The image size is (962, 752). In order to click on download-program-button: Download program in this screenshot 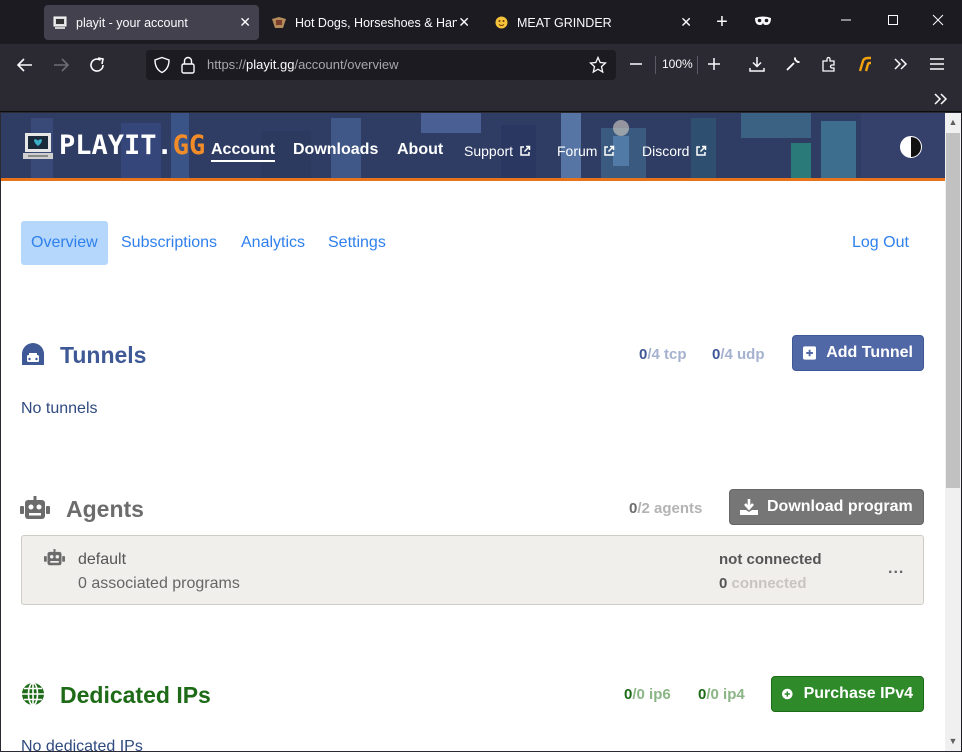, I will do `click(826, 507)`.